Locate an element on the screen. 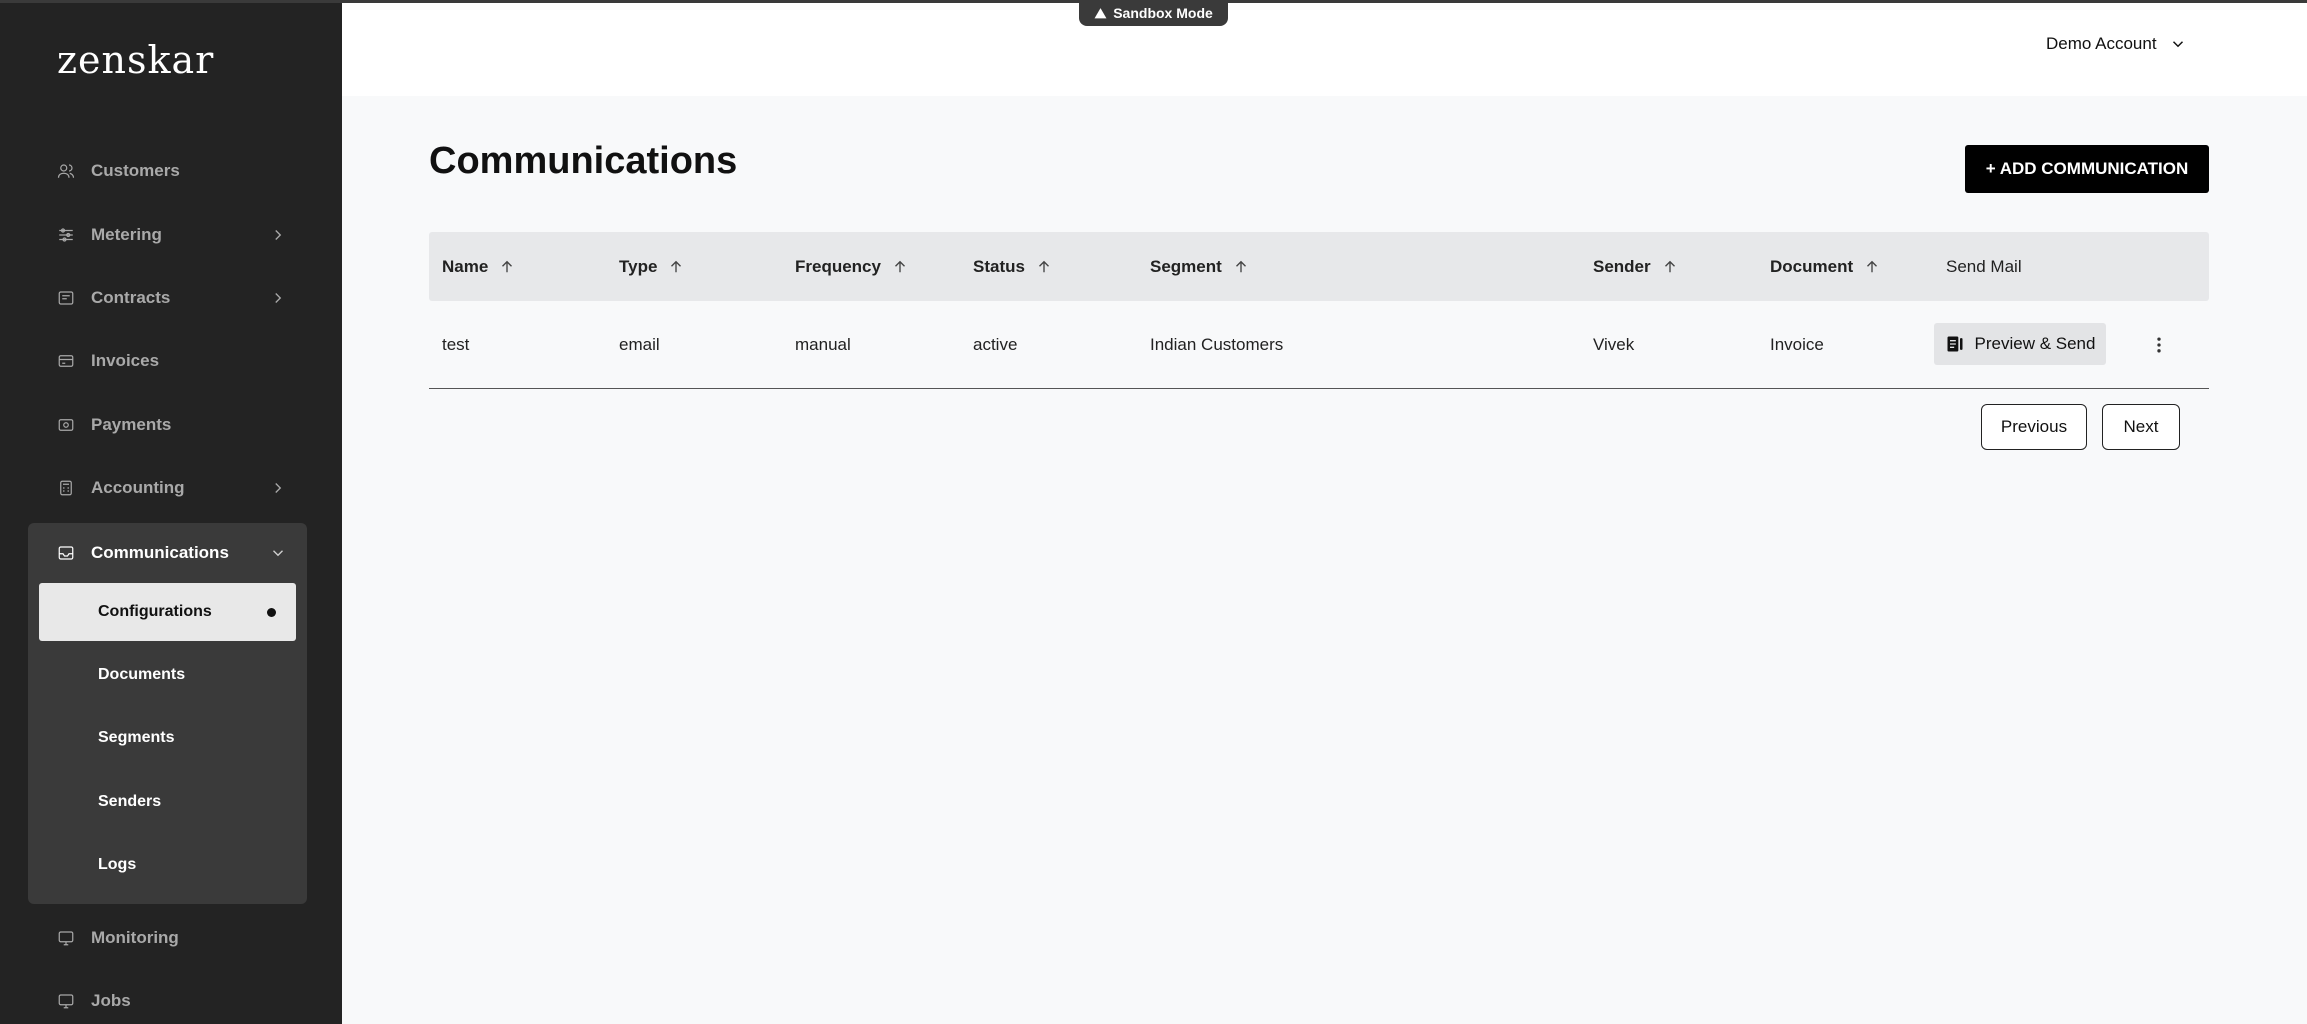 This screenshot has height=1024, width=2307. sidebar-subitem-label: Configurations is located at coordinates (155, 611).